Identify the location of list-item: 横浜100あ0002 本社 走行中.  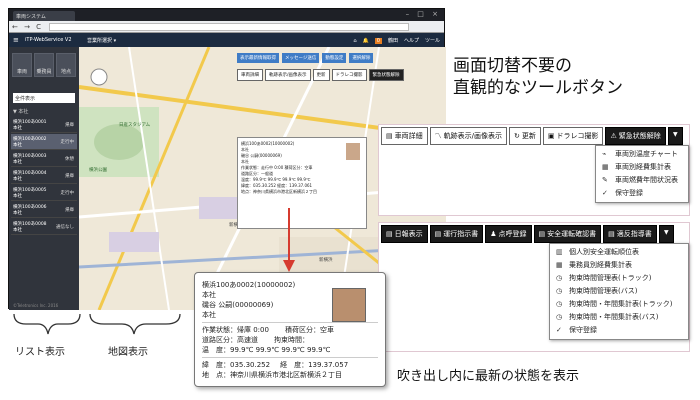
(44, 142).